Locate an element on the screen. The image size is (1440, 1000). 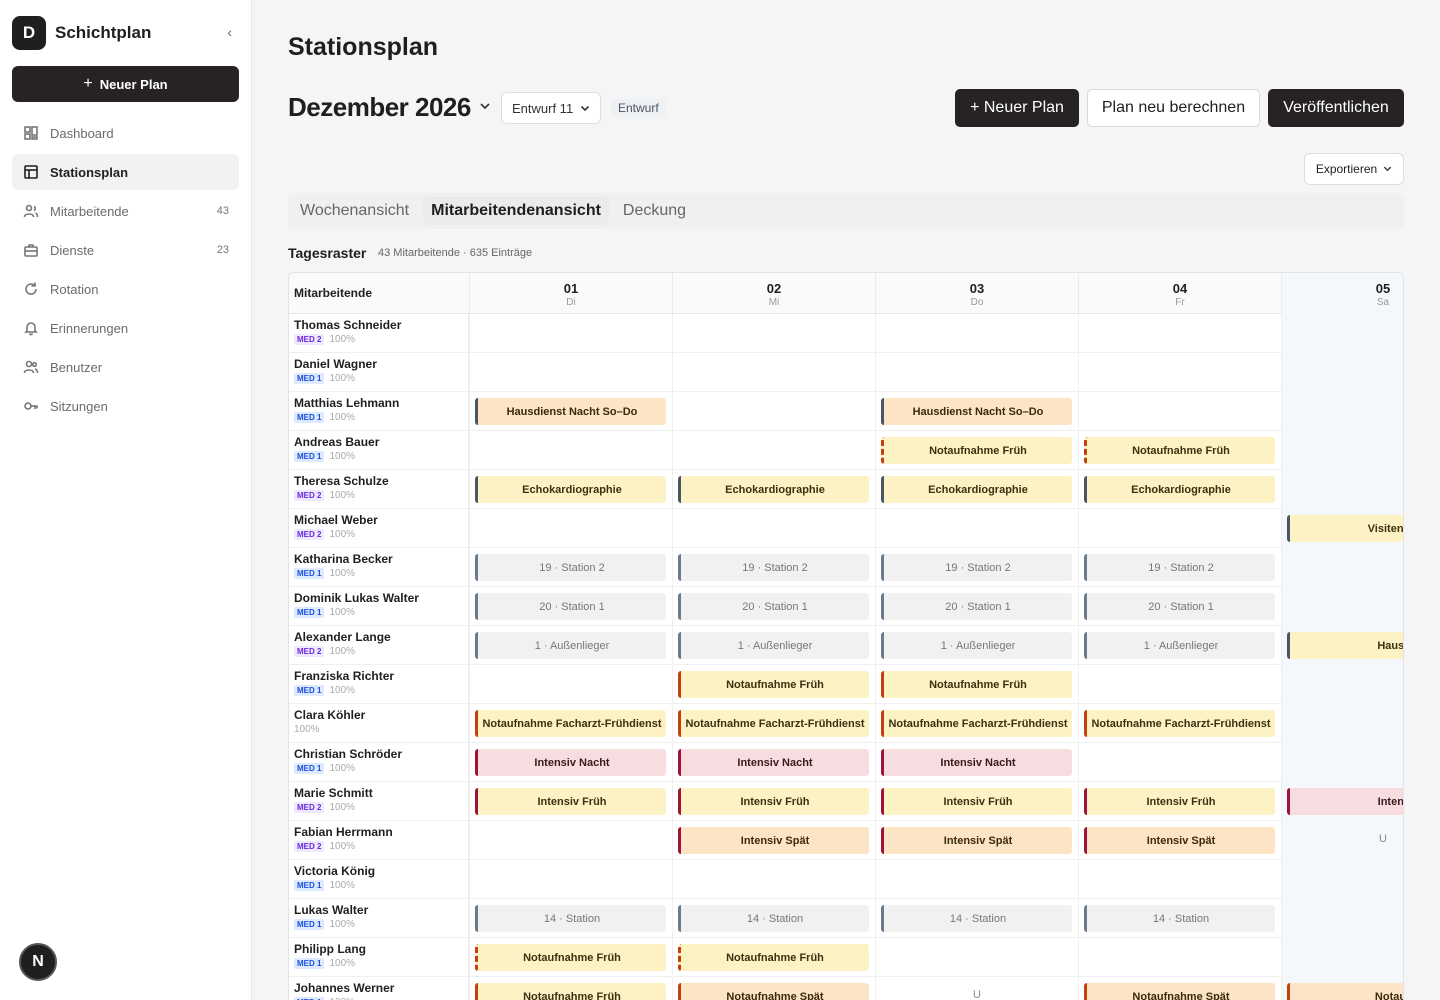
employee-cell: Alexander Lange MED 2 100% is located at coordinates (379, 645).